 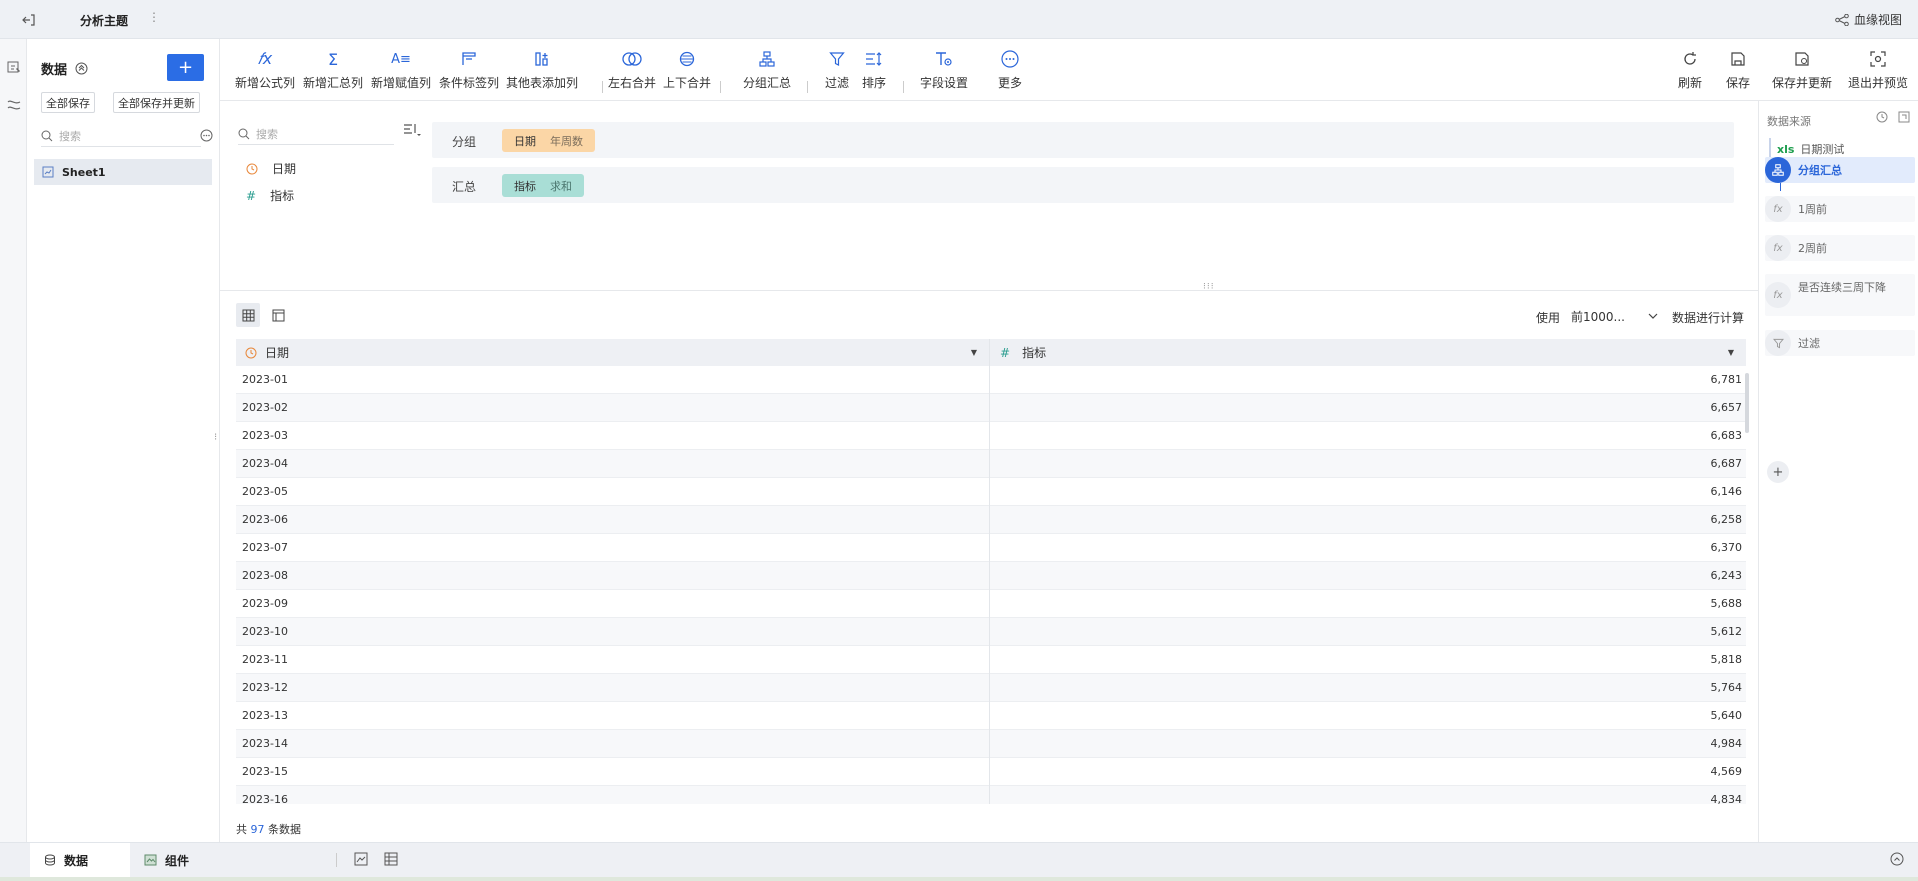 What do you see at coordinates (1778, 472) in the screenshot?
I see `add-step-button: +` at bounding box center [1778, 472].